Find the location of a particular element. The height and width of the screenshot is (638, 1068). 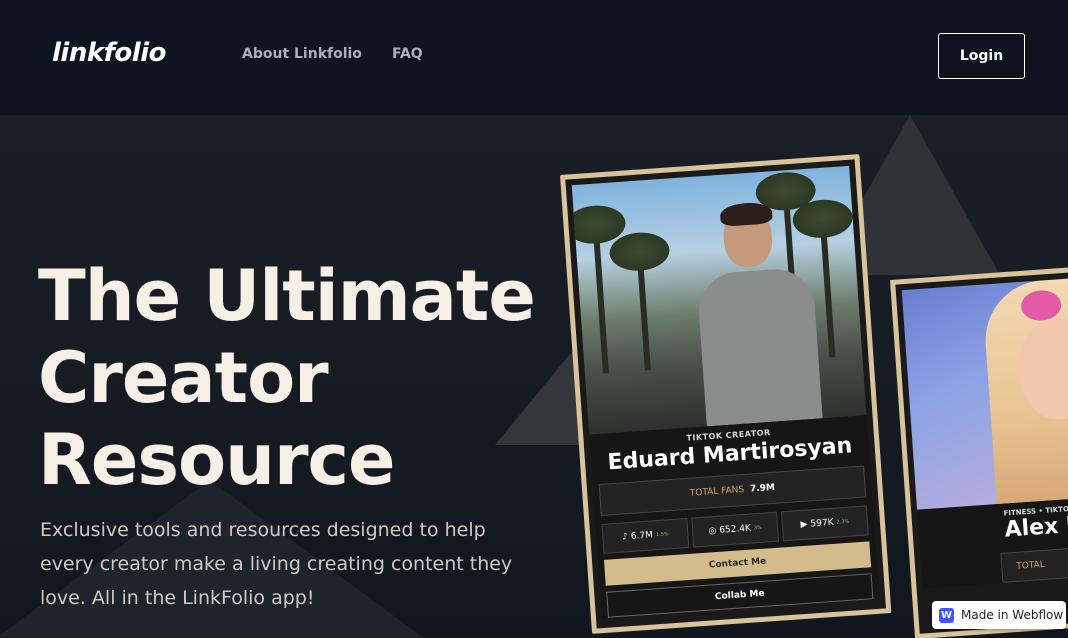

stat-value: 6.7M is located at coordinates (642, 536).